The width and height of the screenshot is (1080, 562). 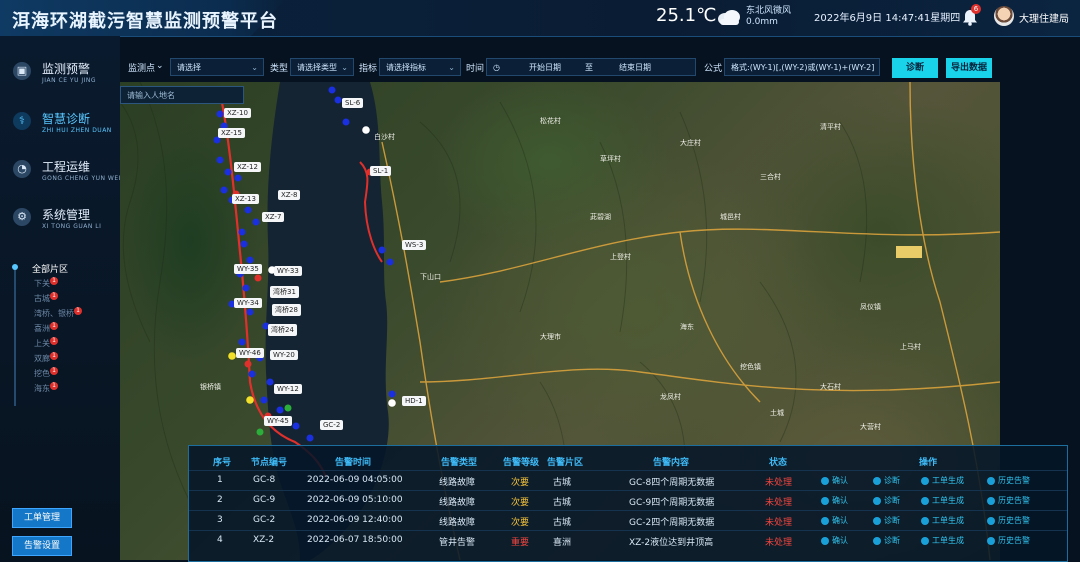 What do you see at coordinates (948, 540) in the screenshot?
I see `action-label: 工单生成` at bounding box center [948, 540].